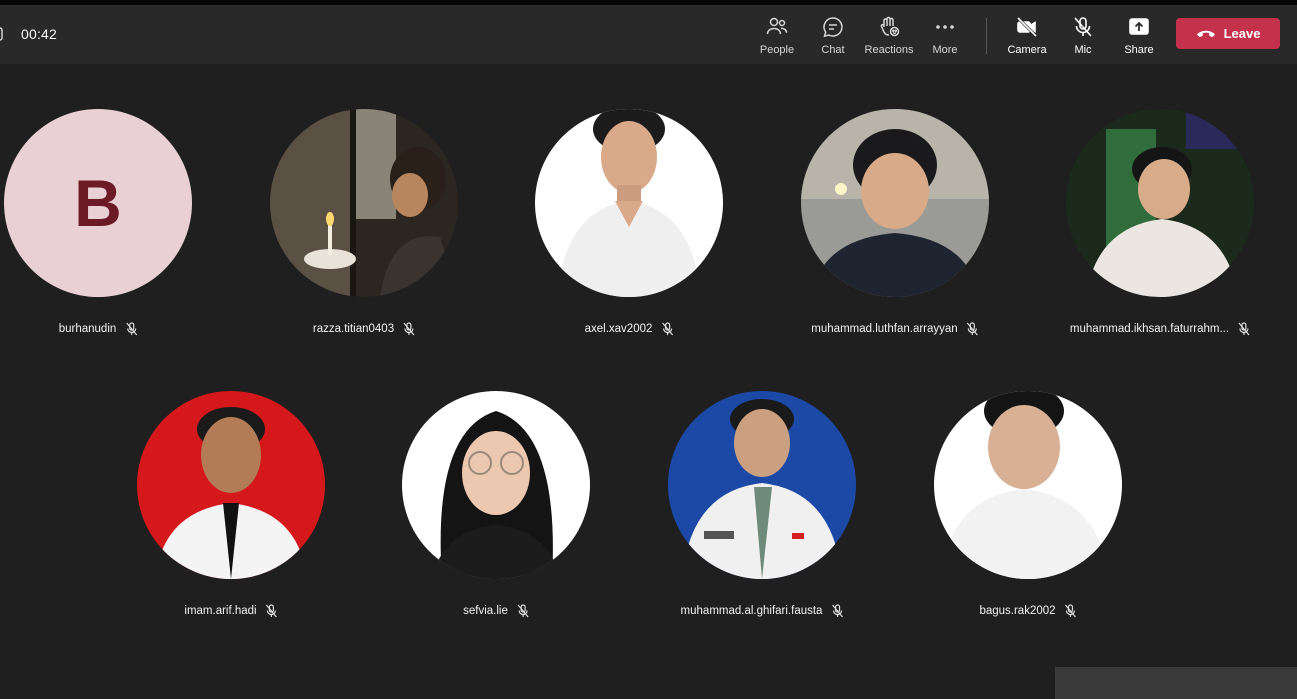  Describe the element at coordinates (751, 611) in the screenshot. I see `participant-name: muhammad.al.ghifari.fausta` at that location.